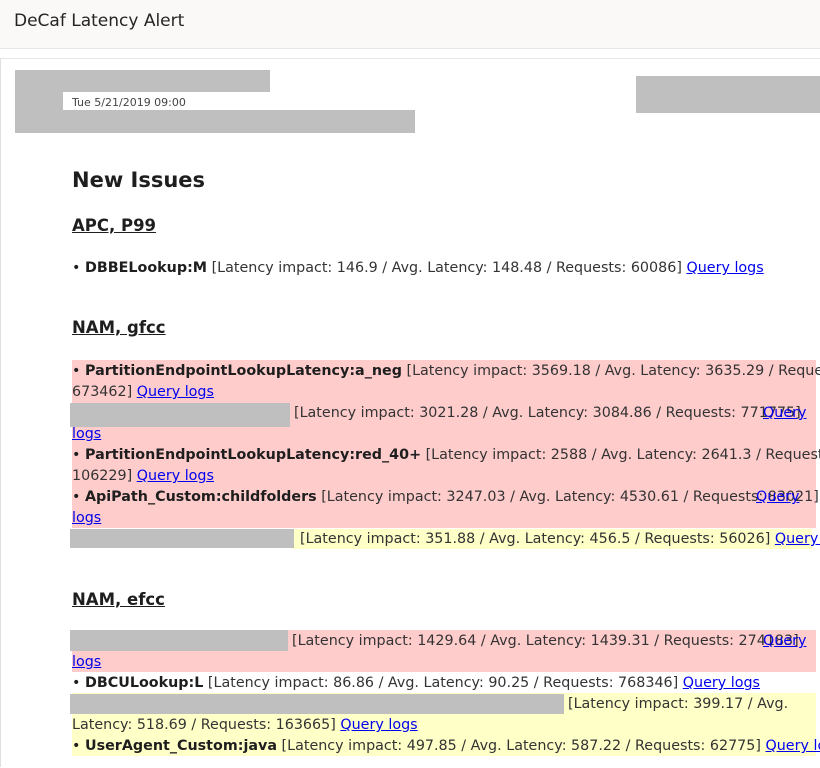  Describe the element at coordinates (99, 21) in the screenshot. I see `window-title: DeCaf Latency Alert` at that location.